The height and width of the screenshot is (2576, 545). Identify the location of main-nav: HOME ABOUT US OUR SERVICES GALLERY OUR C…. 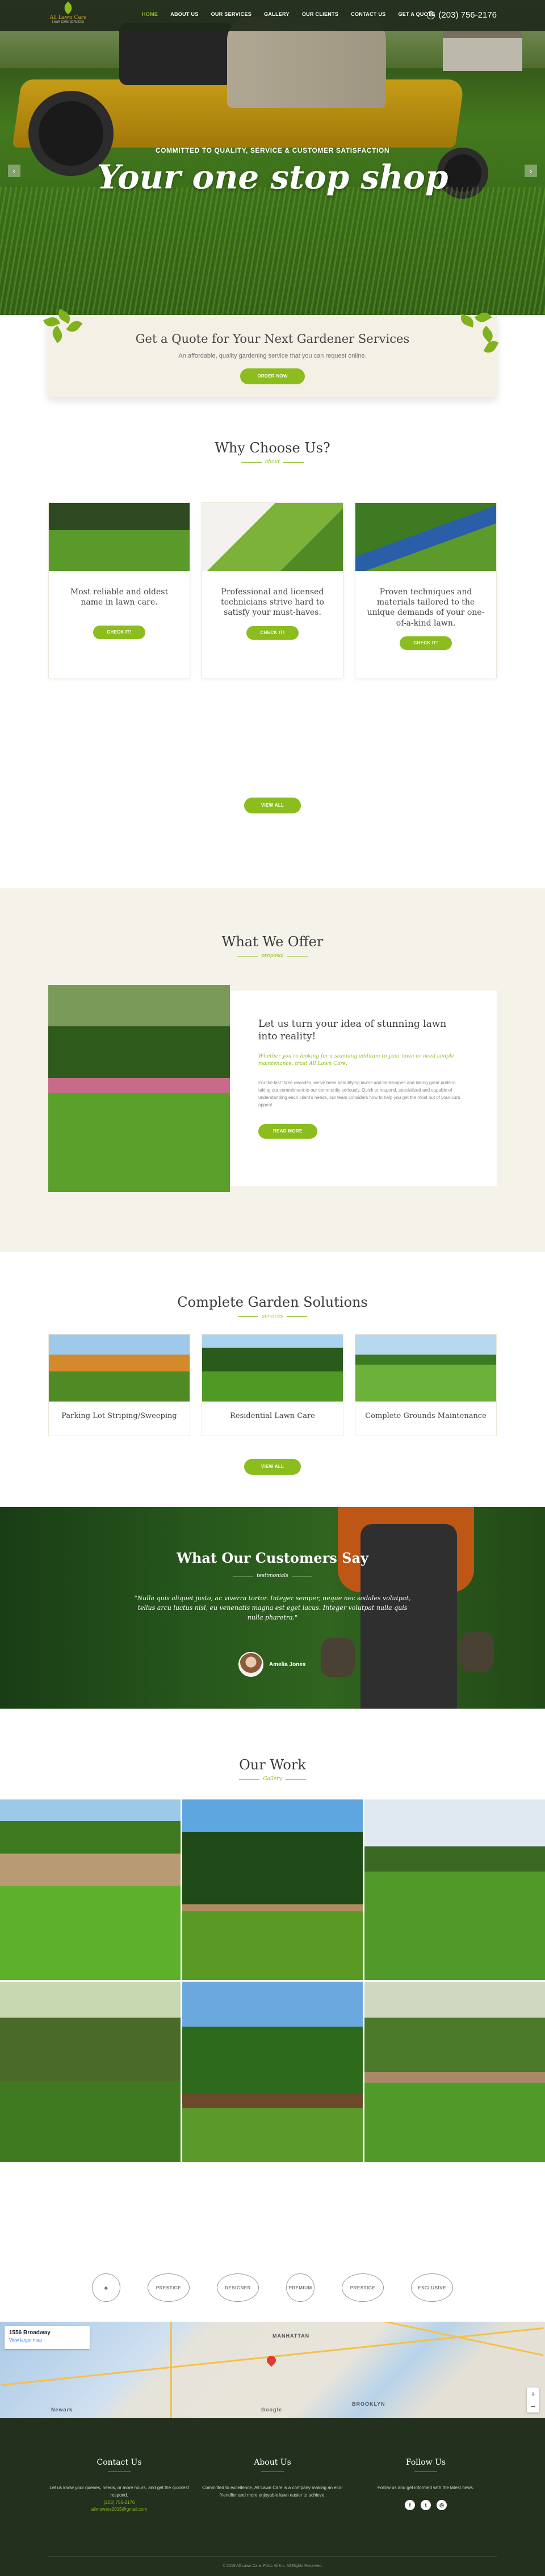
(288, 14).